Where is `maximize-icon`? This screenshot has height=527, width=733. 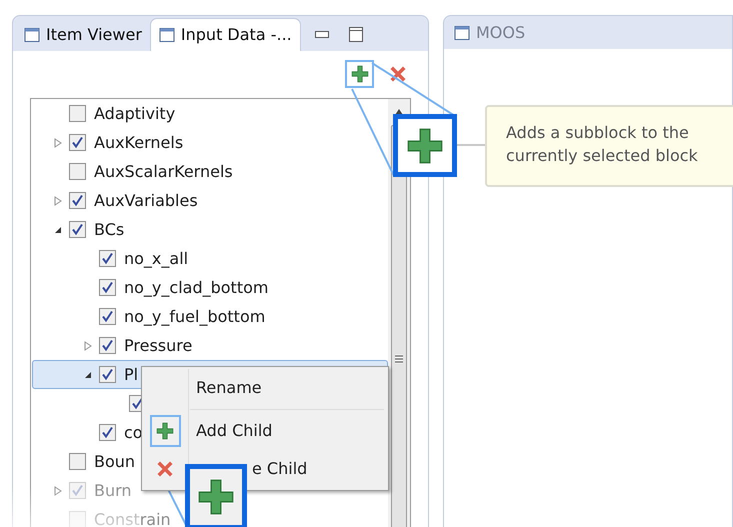 maximize-icon is located at coordinates (355, 34).